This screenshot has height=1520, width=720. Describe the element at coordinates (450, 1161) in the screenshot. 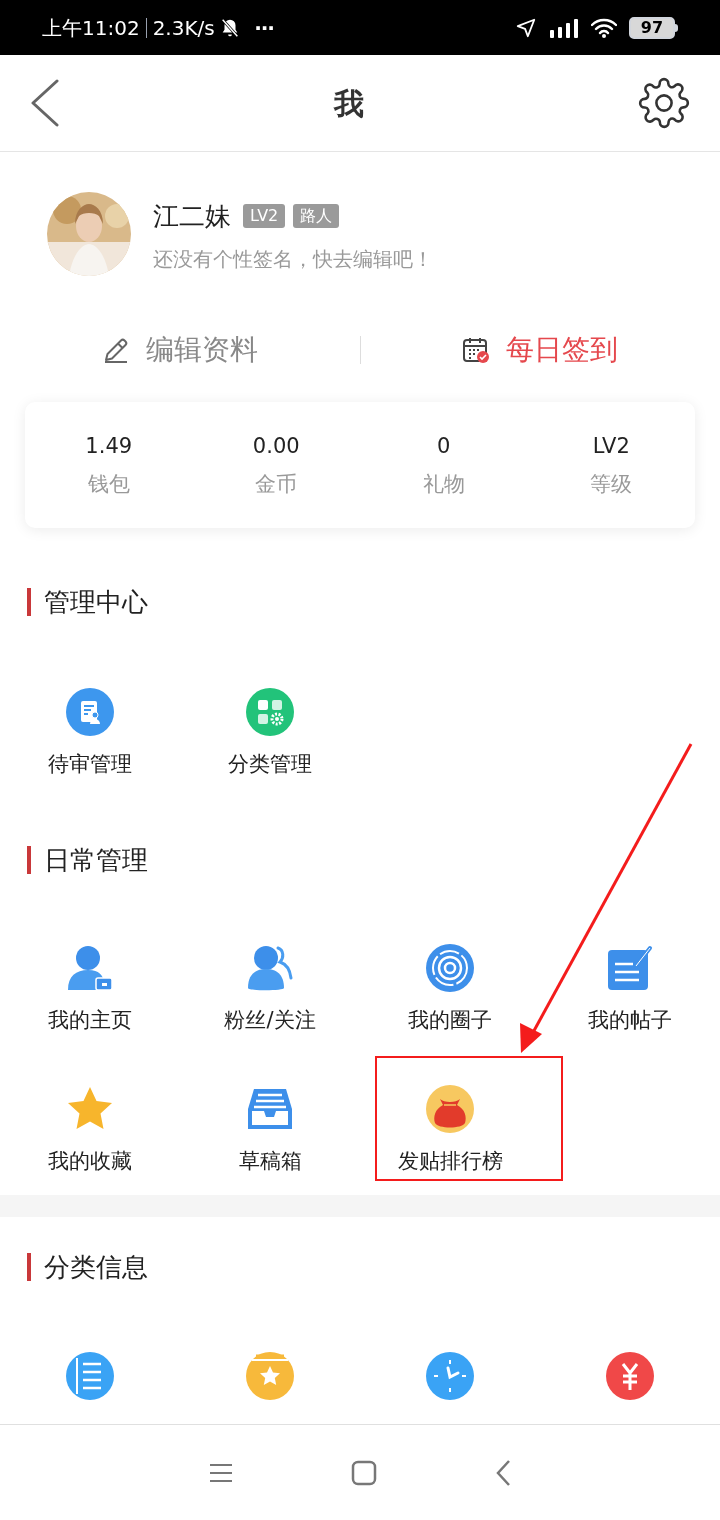

I see `menu-item: 发贴排行榜` at that location.